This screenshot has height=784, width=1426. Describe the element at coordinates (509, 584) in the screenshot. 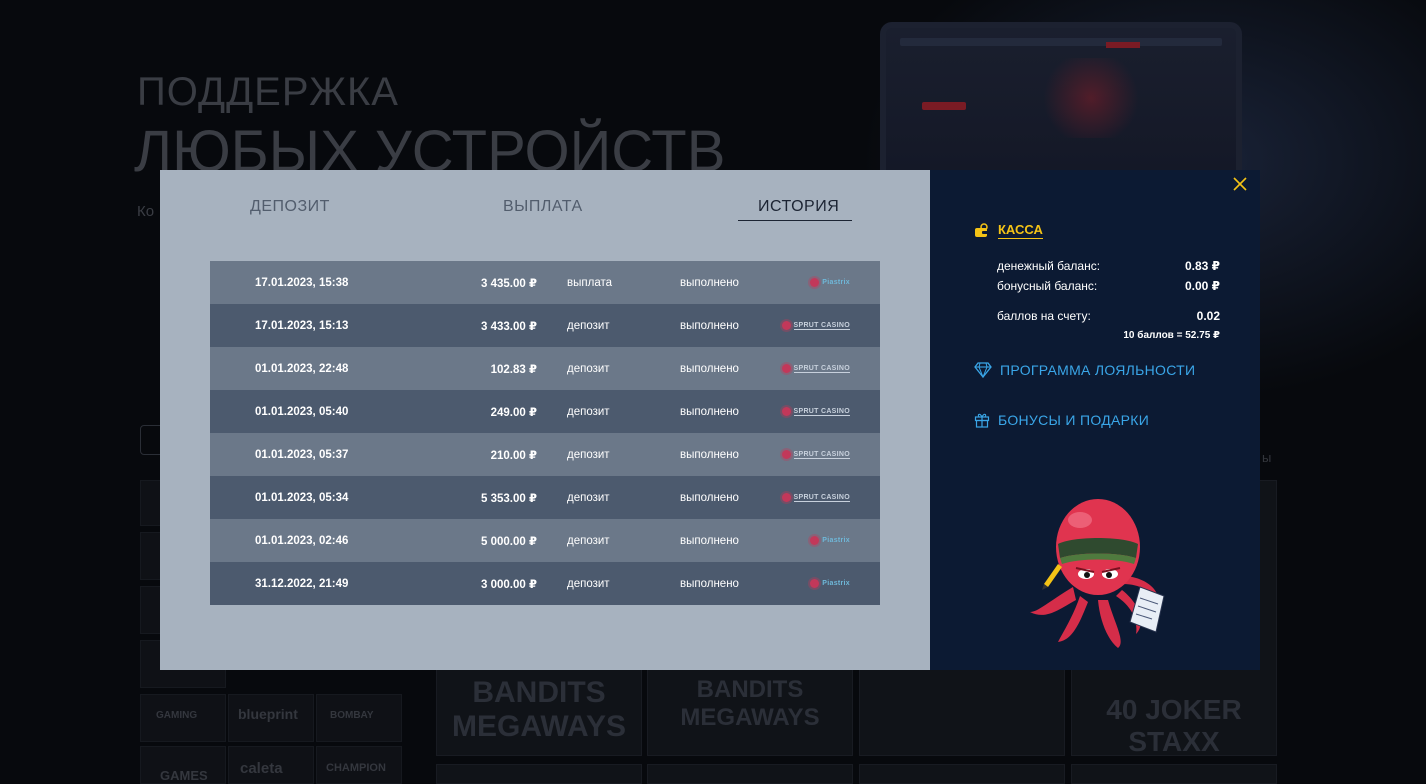

I see `row-amount: 3 000.00 ₽` at that location.